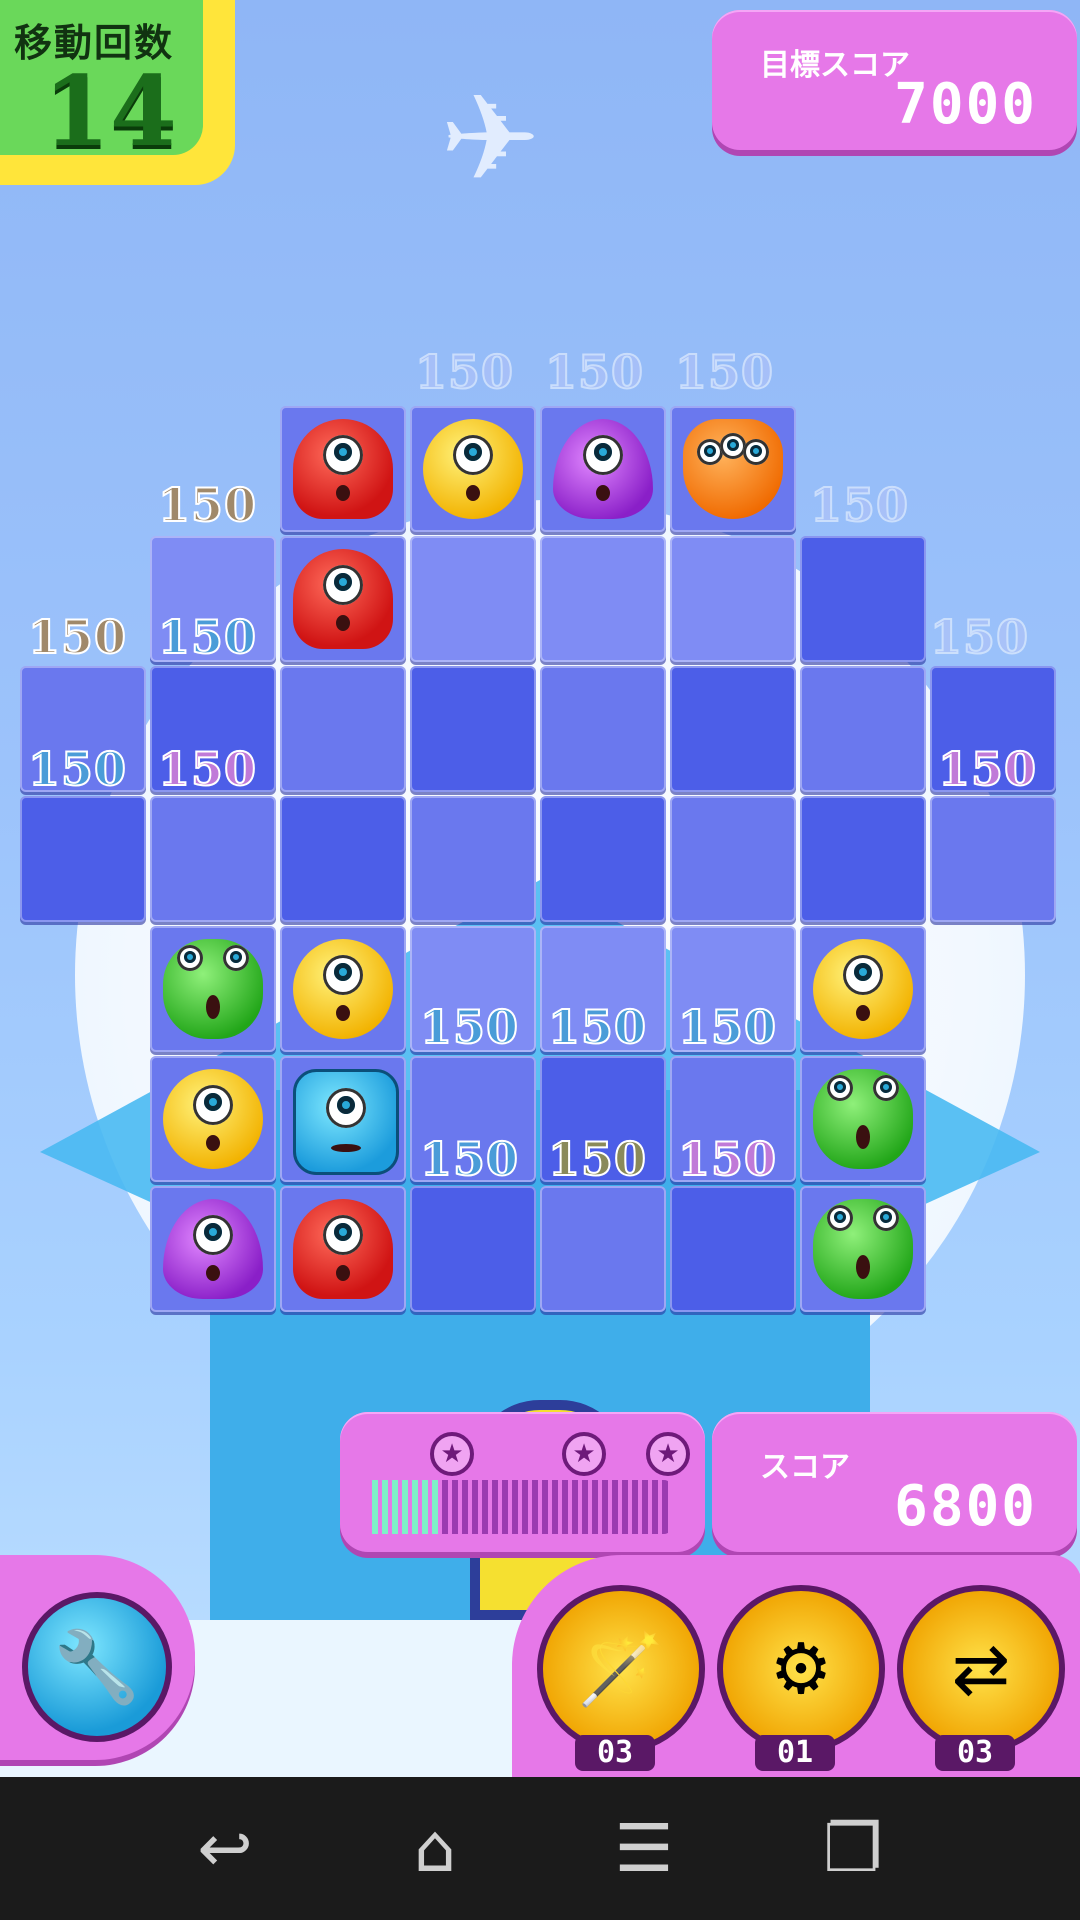 The width and height of the screenshot is (1080, 1920). I want to click on wrench-icon: 🔧, so click(97, 1667).